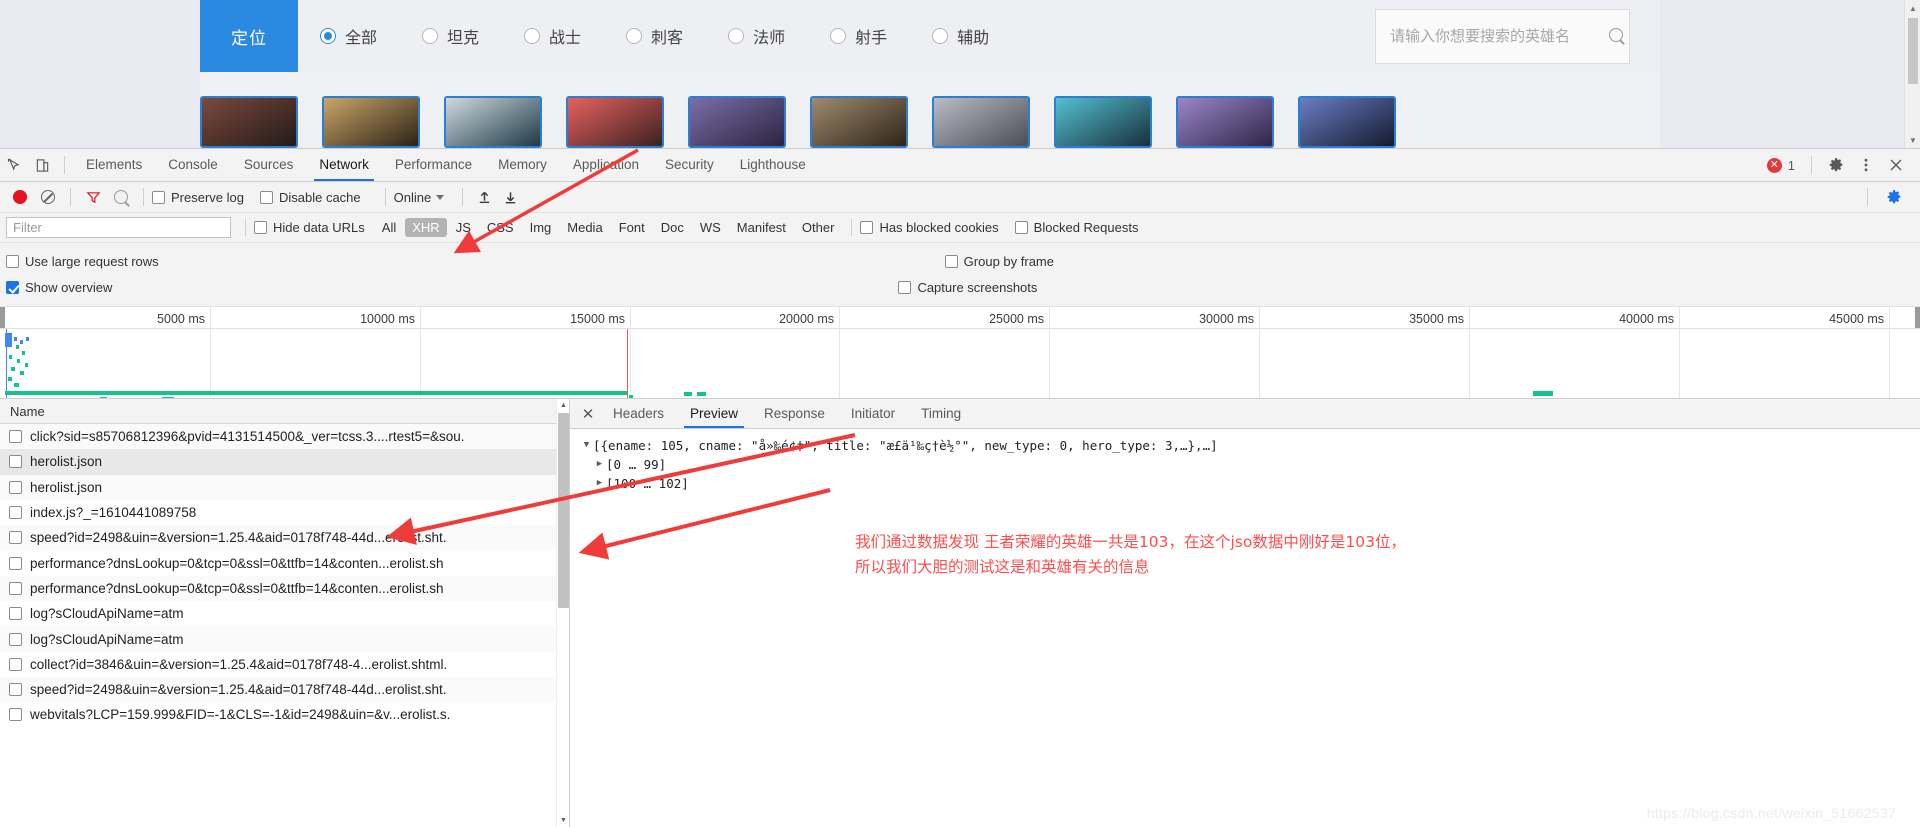 This screenshot has height=827, width=1920. I want to click on search-requests-button, so click(121, 197).